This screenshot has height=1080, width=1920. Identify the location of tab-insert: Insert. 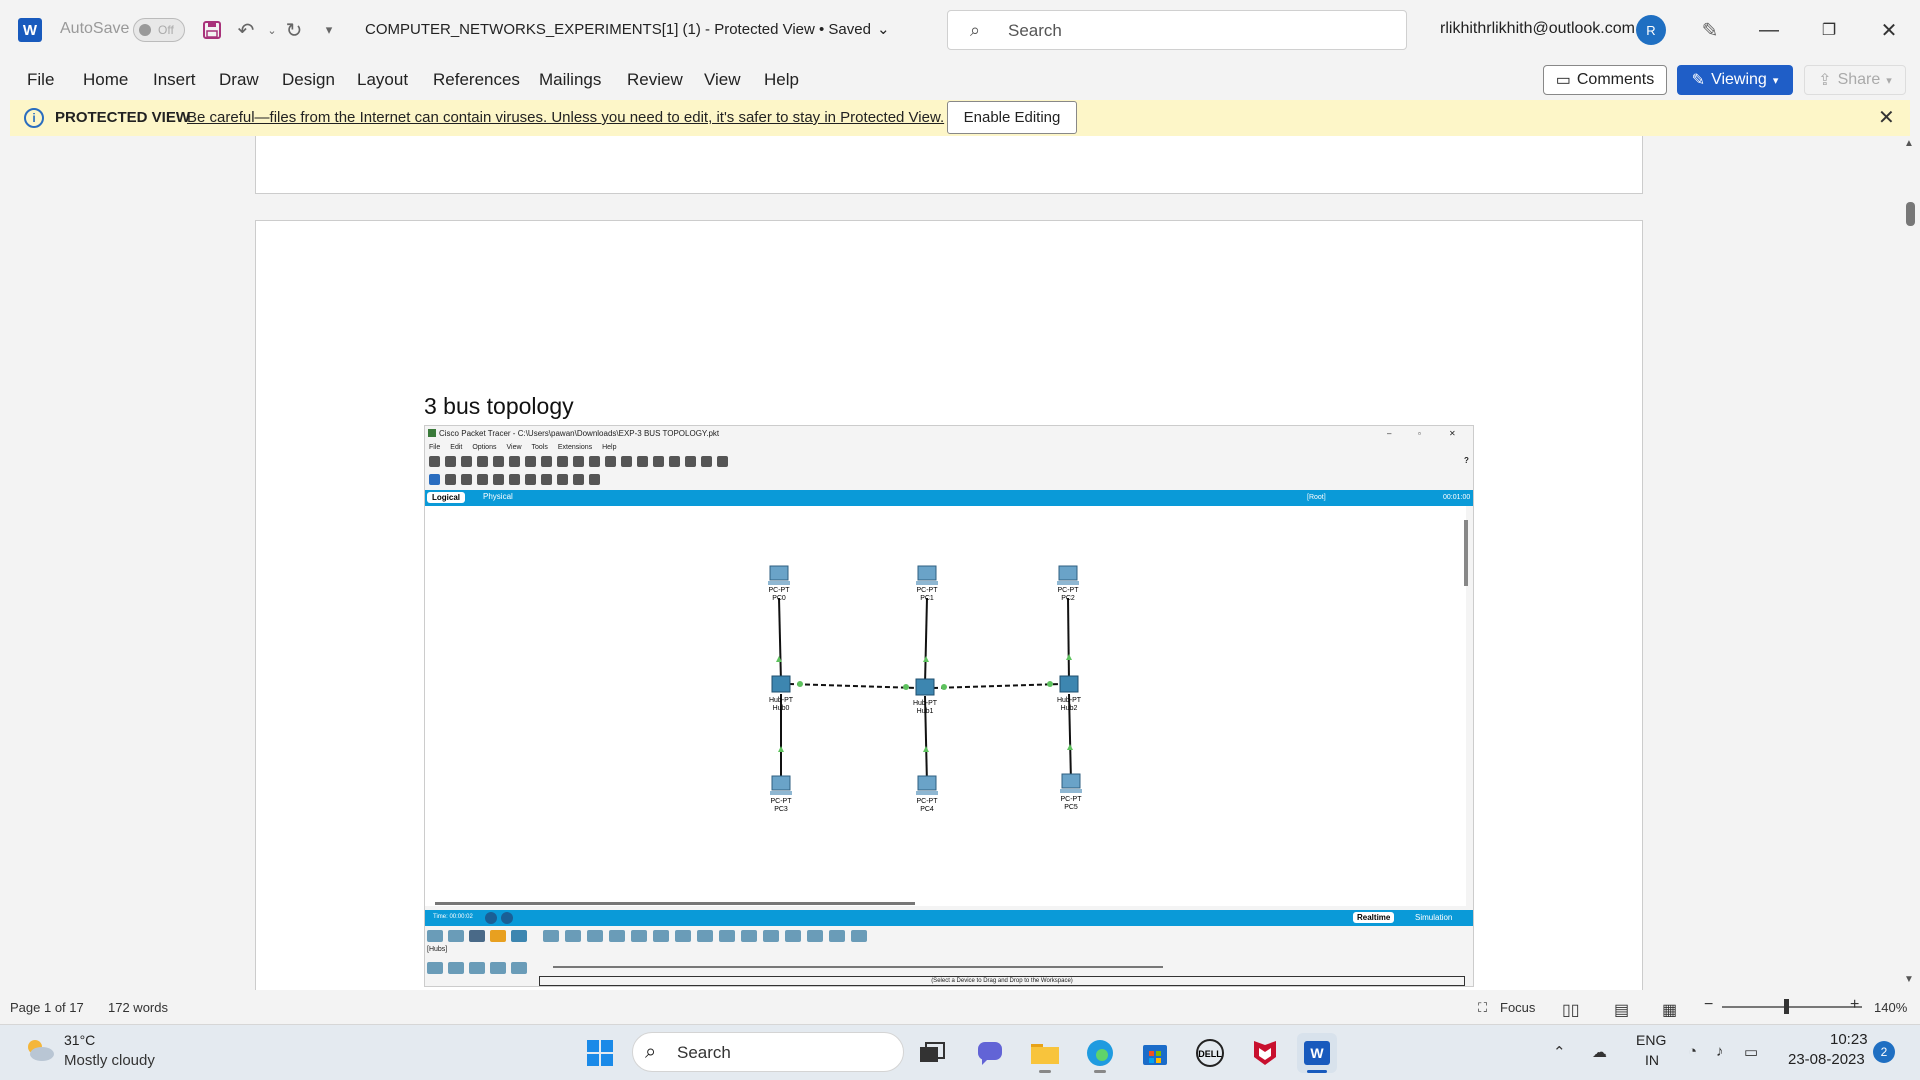
(174, 80).